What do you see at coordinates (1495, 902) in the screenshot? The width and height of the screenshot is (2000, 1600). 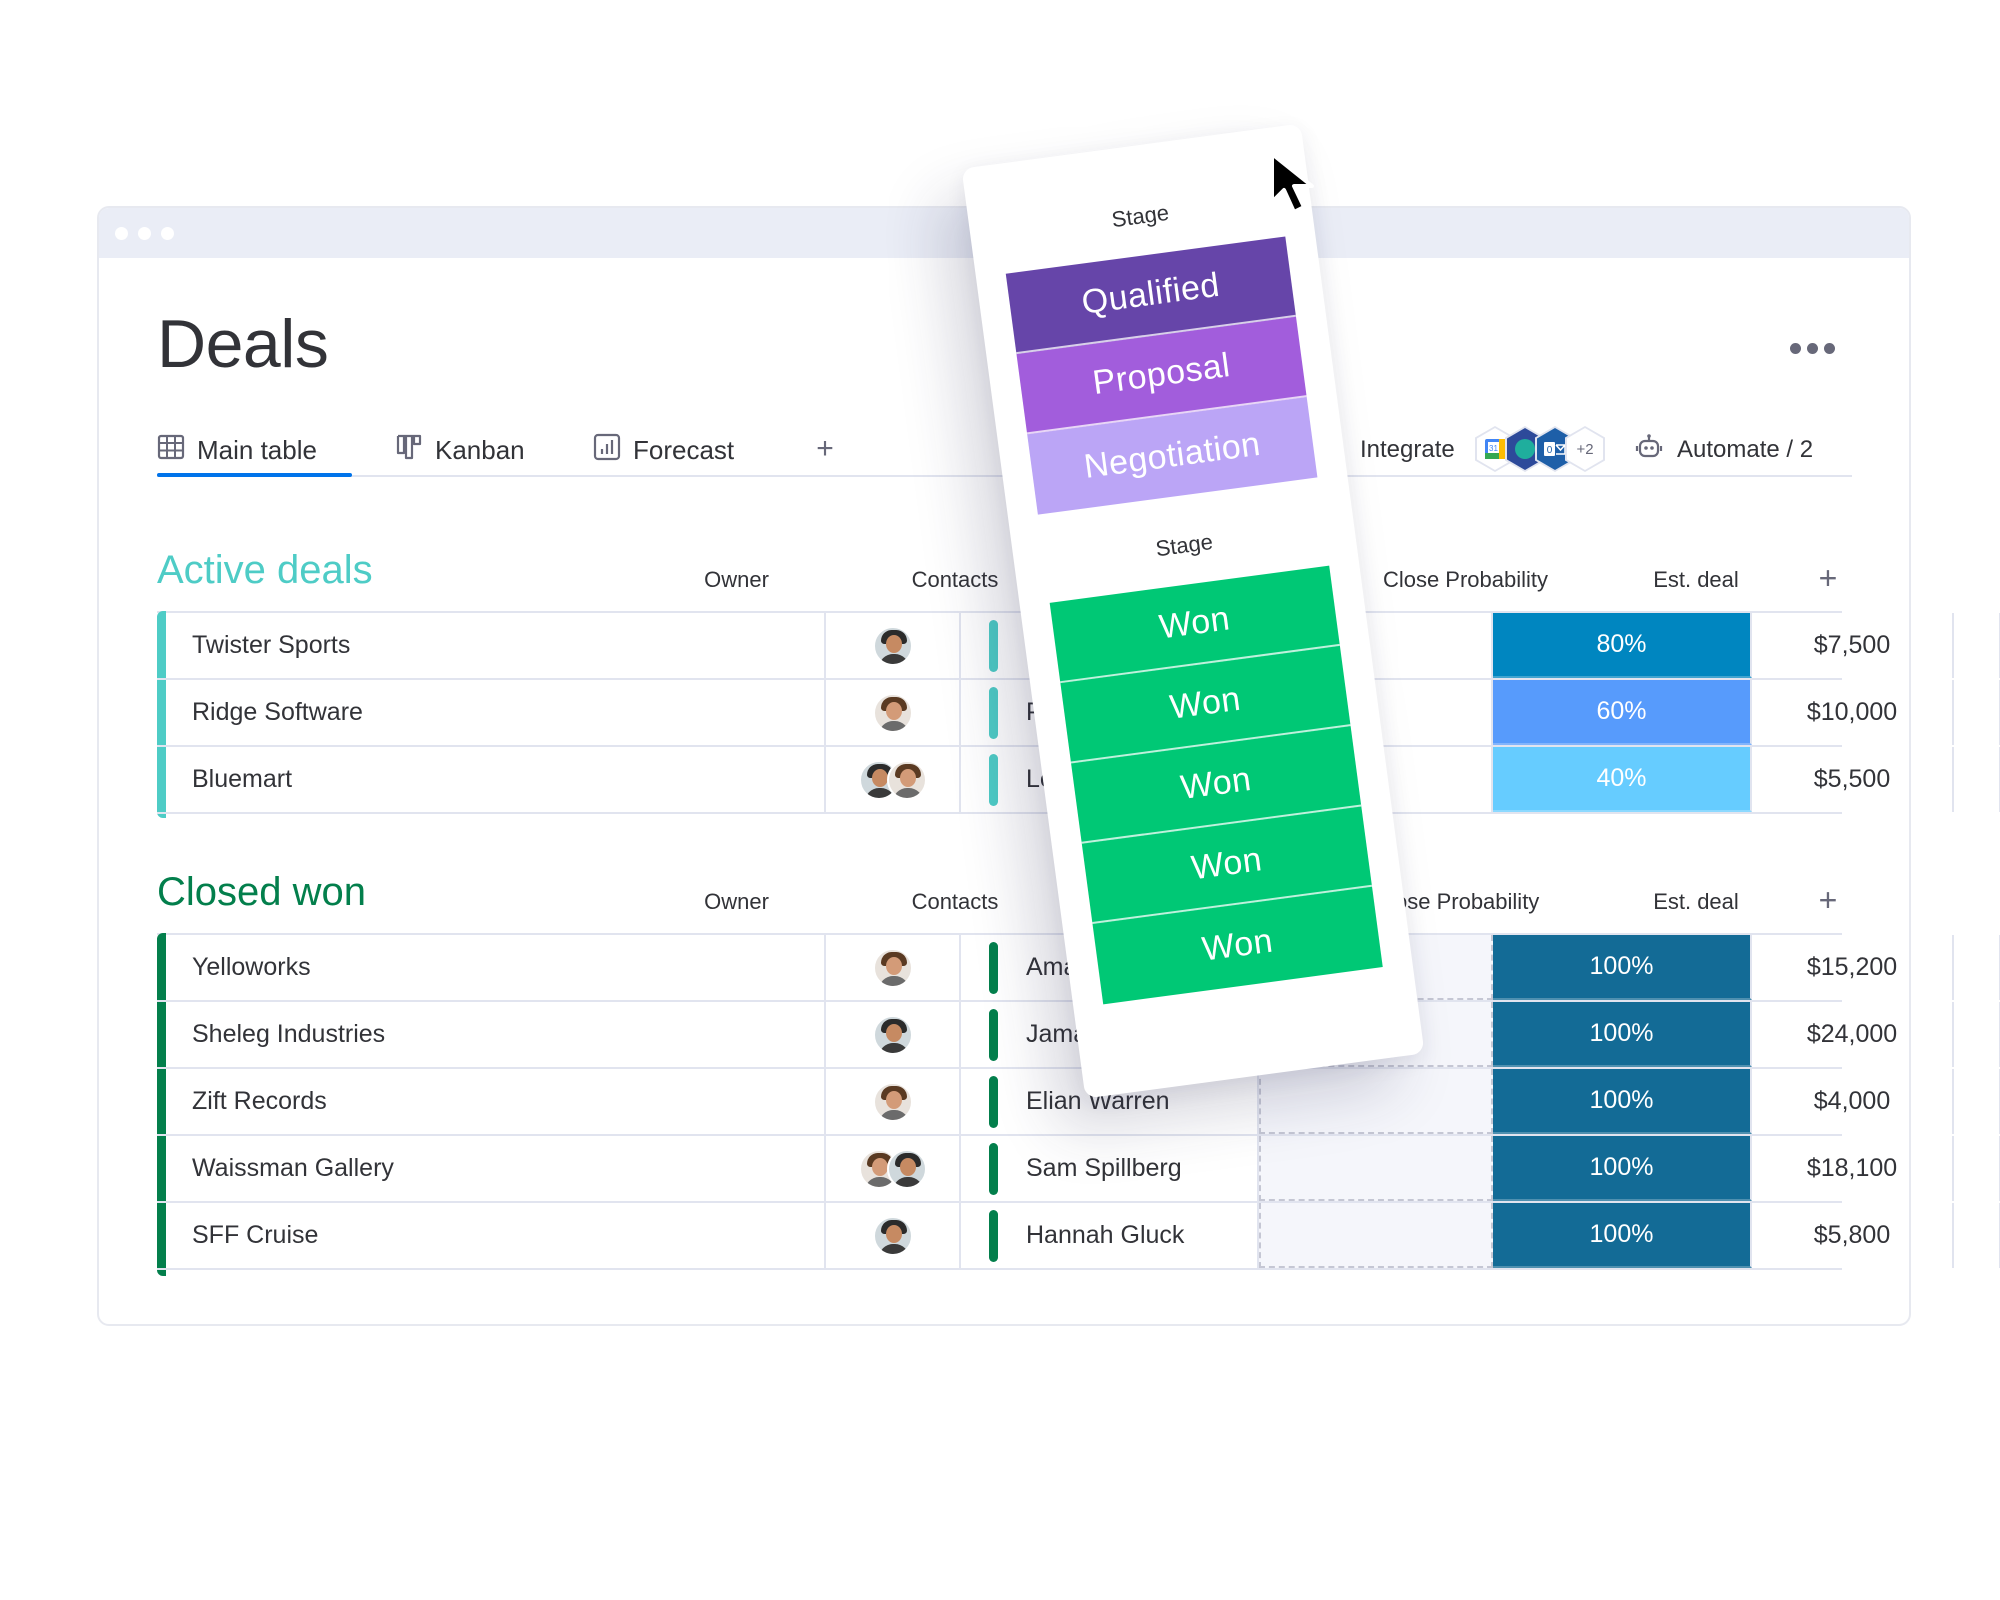 I see `column-header-close-probability: ose Probability` at bounding box center [1495, 902].